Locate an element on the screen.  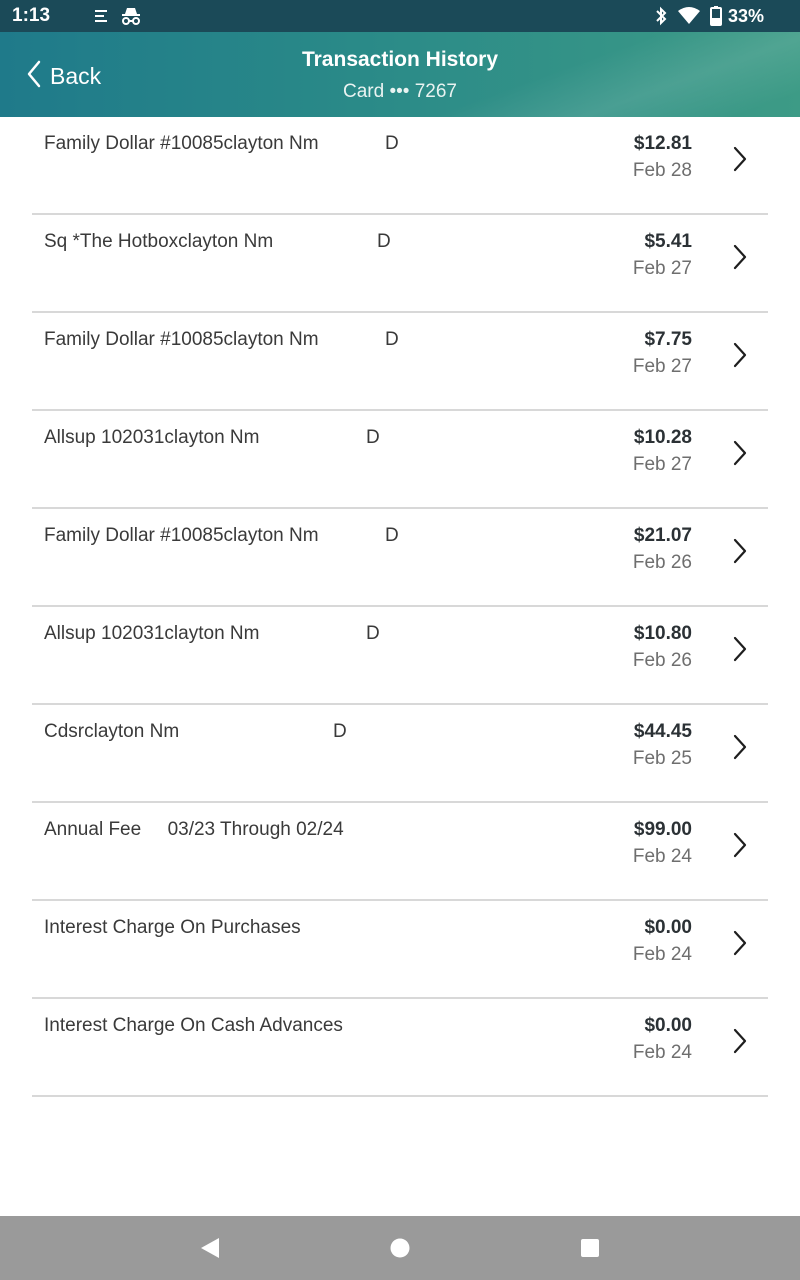
status-time: 1:13 is located at coordinates (31, 15).